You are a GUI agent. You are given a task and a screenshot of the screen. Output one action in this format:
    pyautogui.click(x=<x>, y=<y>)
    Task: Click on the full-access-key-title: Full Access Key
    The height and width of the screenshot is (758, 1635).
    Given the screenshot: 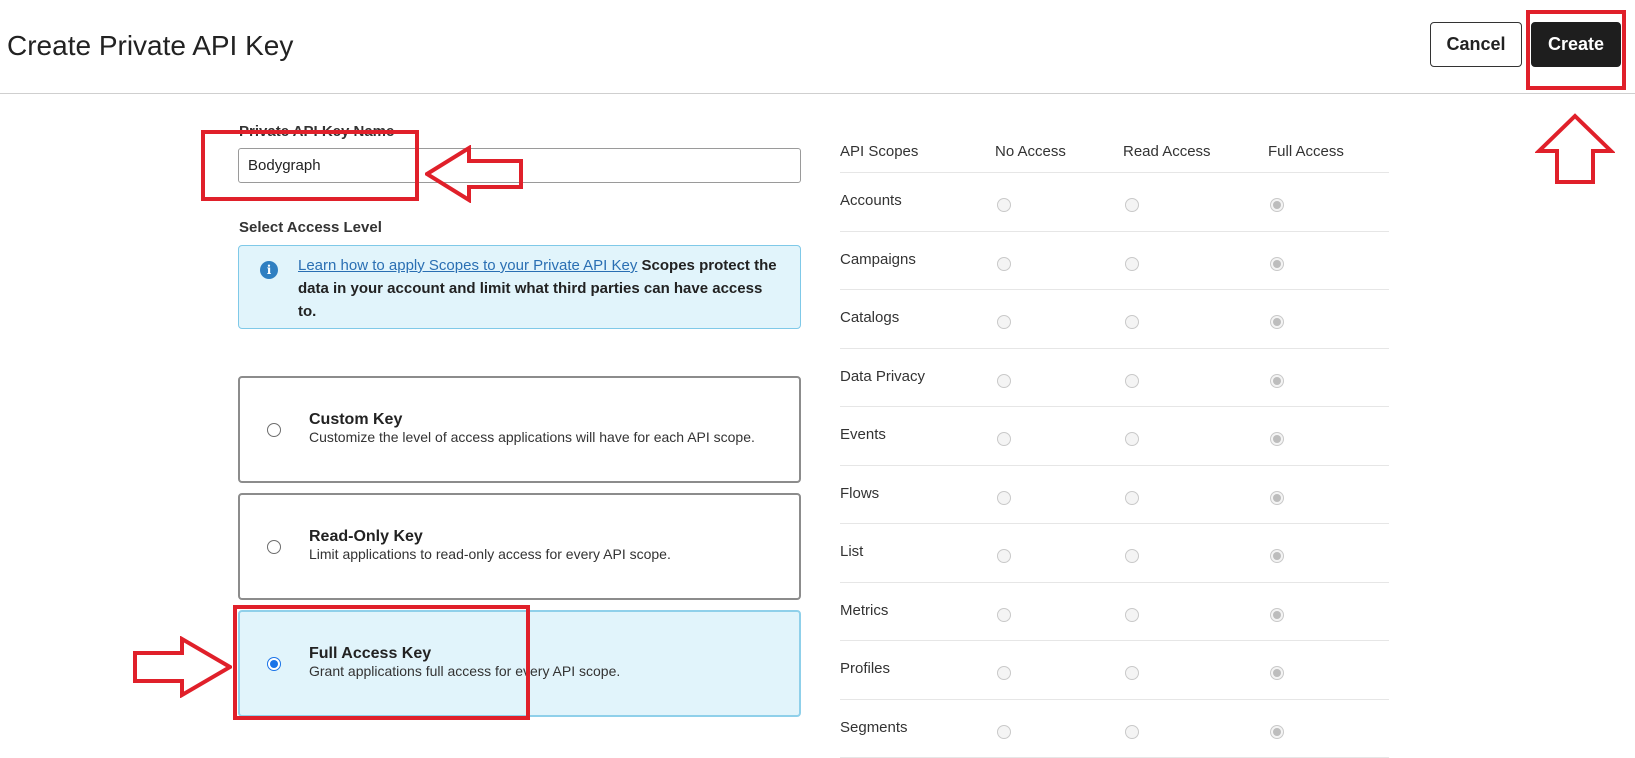 What is the action you would take?
    pyautogui.click(x=370, y=654)
    